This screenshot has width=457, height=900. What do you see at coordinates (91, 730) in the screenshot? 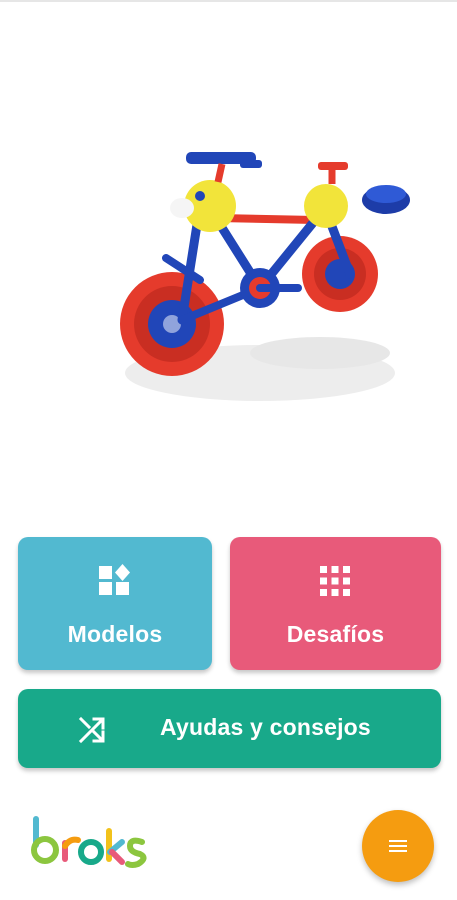
I see `shuffle-icon` at bounding box center [91, 730].